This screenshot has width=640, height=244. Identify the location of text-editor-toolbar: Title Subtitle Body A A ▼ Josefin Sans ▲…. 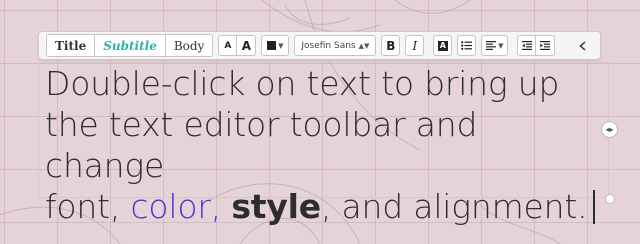
(319, 45).